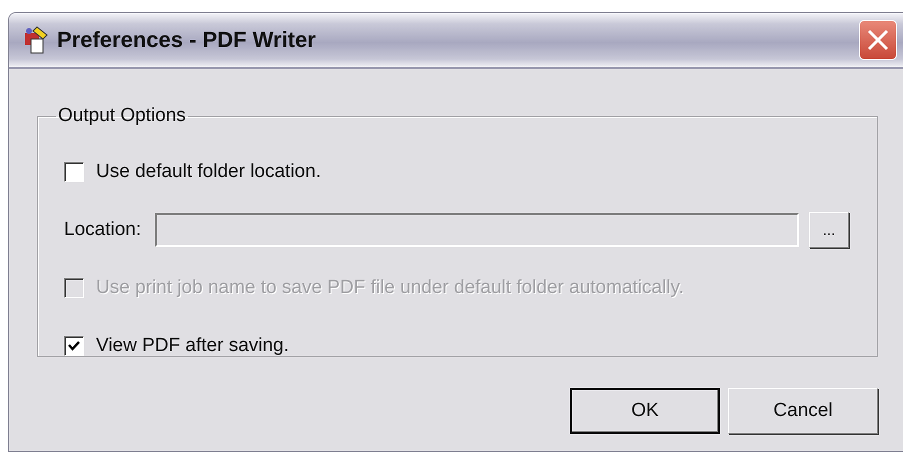 The height and width of the screenshot is (456, 903). Describe the element at coordinates (122, 116) in the screenshot. I see `group-title: Output Options` at that location.